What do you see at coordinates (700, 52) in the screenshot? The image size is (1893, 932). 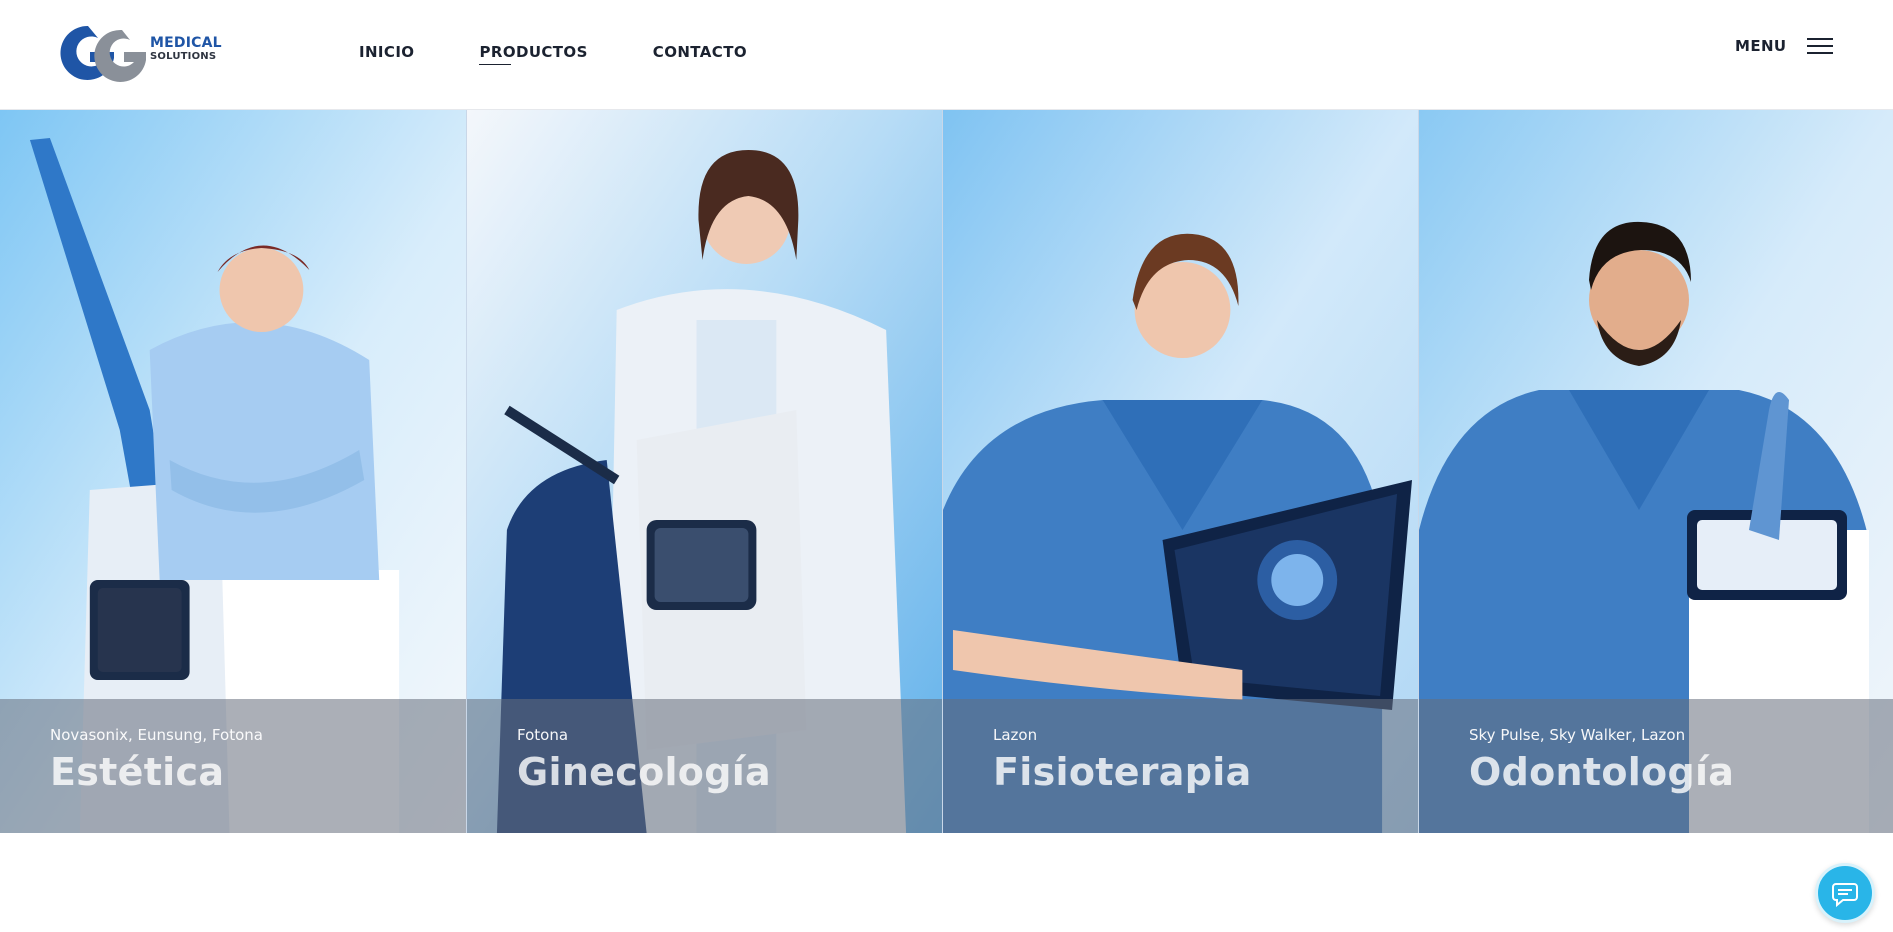 I see `nav-link-contacto: CONTACTO` at bounding box center [700, 52].